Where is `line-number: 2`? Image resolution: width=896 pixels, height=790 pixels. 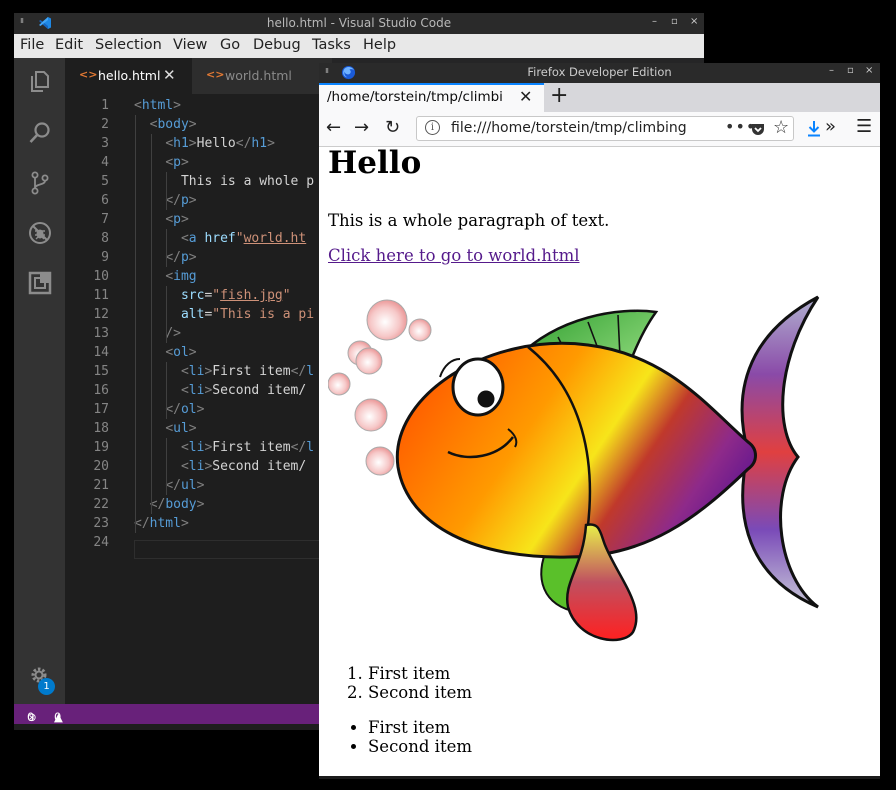
line-number: 2 is located at coordinates (105, 124).